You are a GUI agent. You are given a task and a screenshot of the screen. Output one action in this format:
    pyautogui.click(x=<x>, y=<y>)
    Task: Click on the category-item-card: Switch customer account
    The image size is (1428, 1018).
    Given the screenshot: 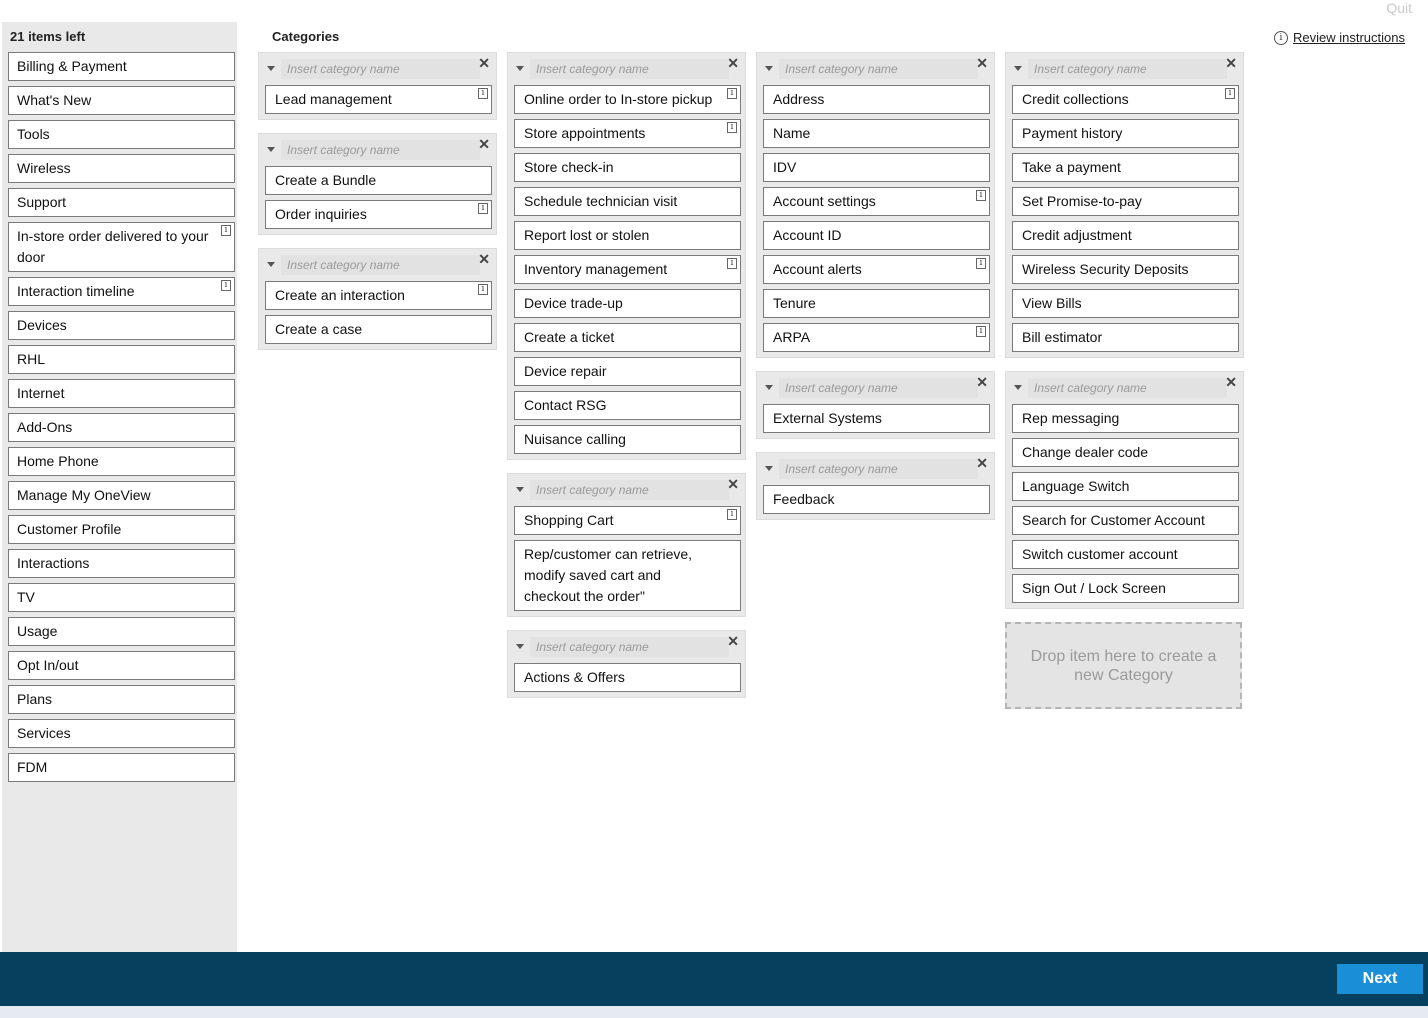 What is the action you would take?
    pyautogui.click(x=1125, y=554)
    